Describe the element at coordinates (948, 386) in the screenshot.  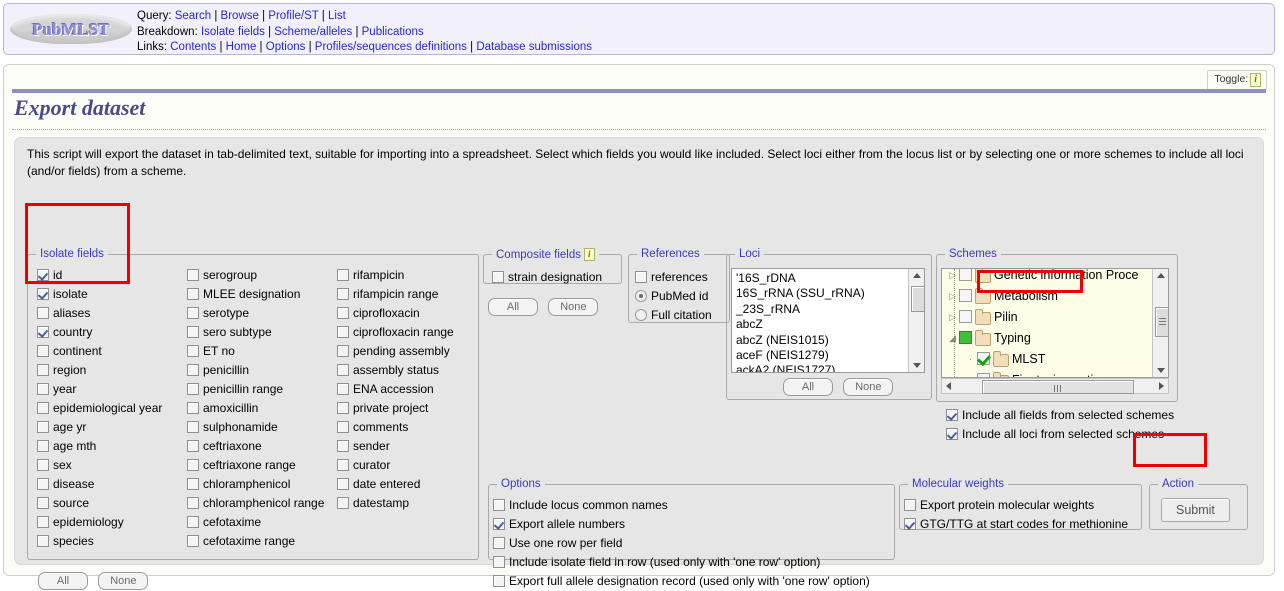
I see `chevron-left-icon` at that location.